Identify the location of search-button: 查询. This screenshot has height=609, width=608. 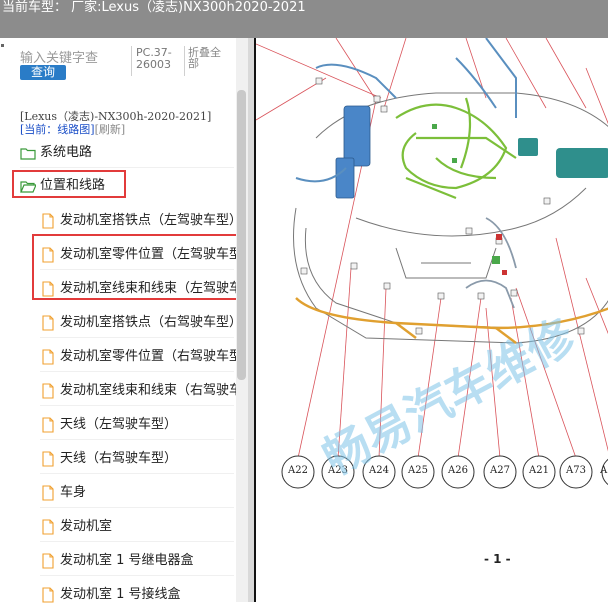
(43, 72).